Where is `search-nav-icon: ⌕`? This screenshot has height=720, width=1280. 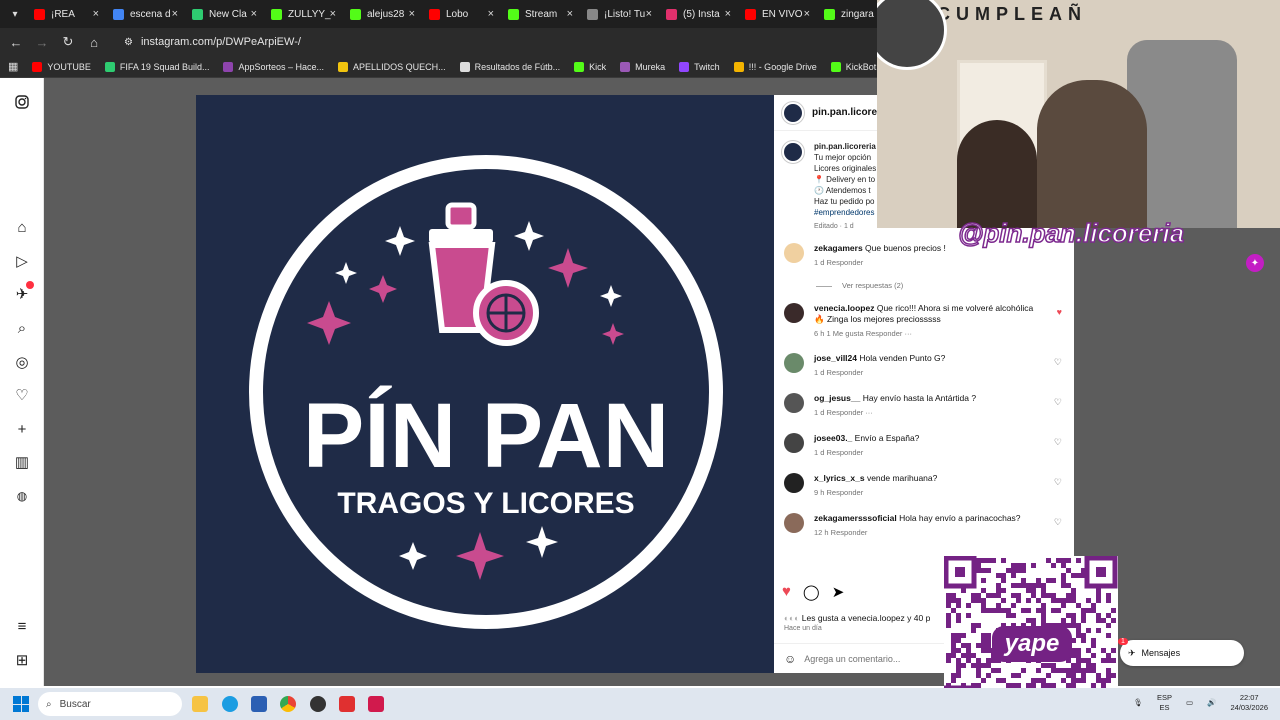
search-nav-icon: ⌕ is located at coordinates (22, 328).